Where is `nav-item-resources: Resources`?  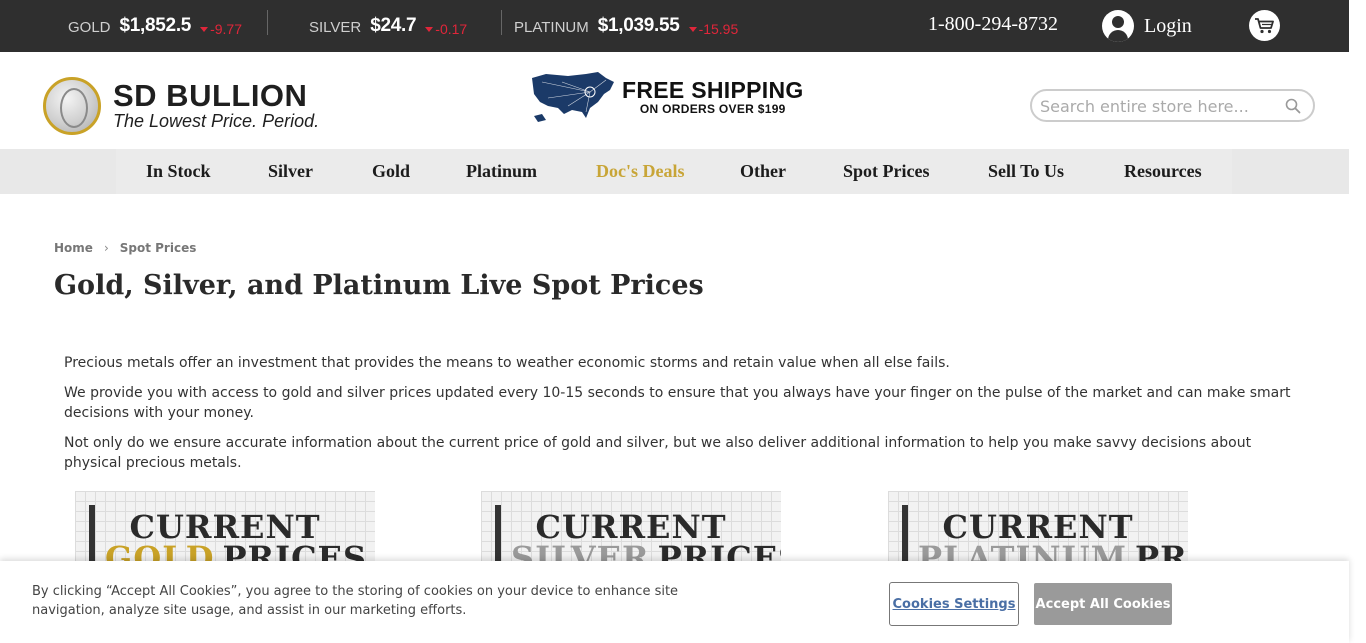 nav-item-resources: Resources is located at coordinates (1163, 171).